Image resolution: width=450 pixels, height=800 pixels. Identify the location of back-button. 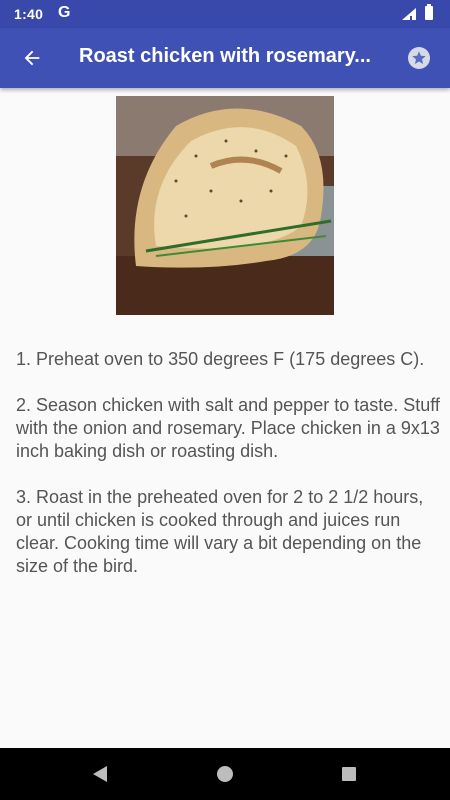
(32, 58).